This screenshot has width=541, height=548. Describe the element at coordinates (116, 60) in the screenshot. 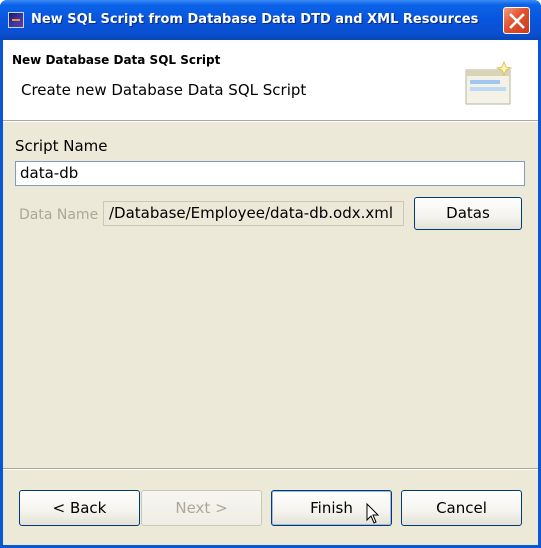

I see `wizard-title: New Database Data SQL Script` at that location.